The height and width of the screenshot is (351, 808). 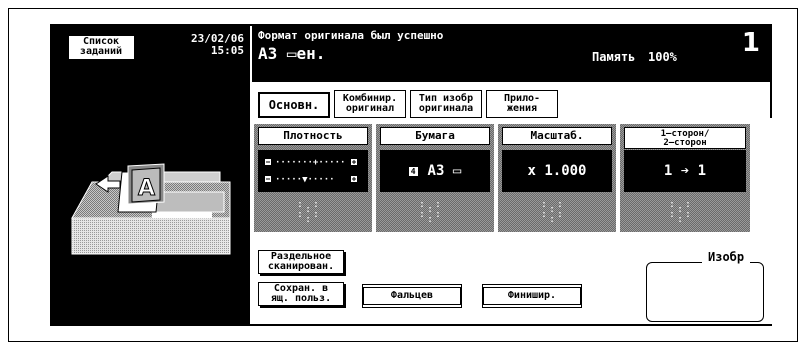 What do you see at coordinates (370, 108) in the screenshot?
I see `tab-combine-label-2: оригинал` at bounding box center [370, 108].